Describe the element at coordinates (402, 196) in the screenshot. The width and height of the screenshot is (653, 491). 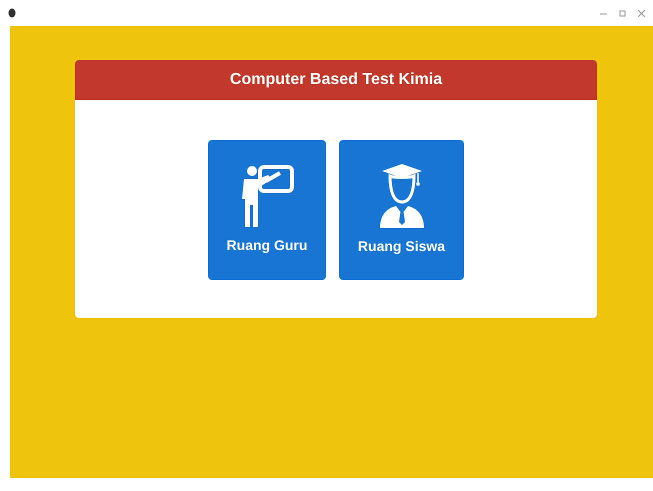
I see `graduate-icon` at that location.